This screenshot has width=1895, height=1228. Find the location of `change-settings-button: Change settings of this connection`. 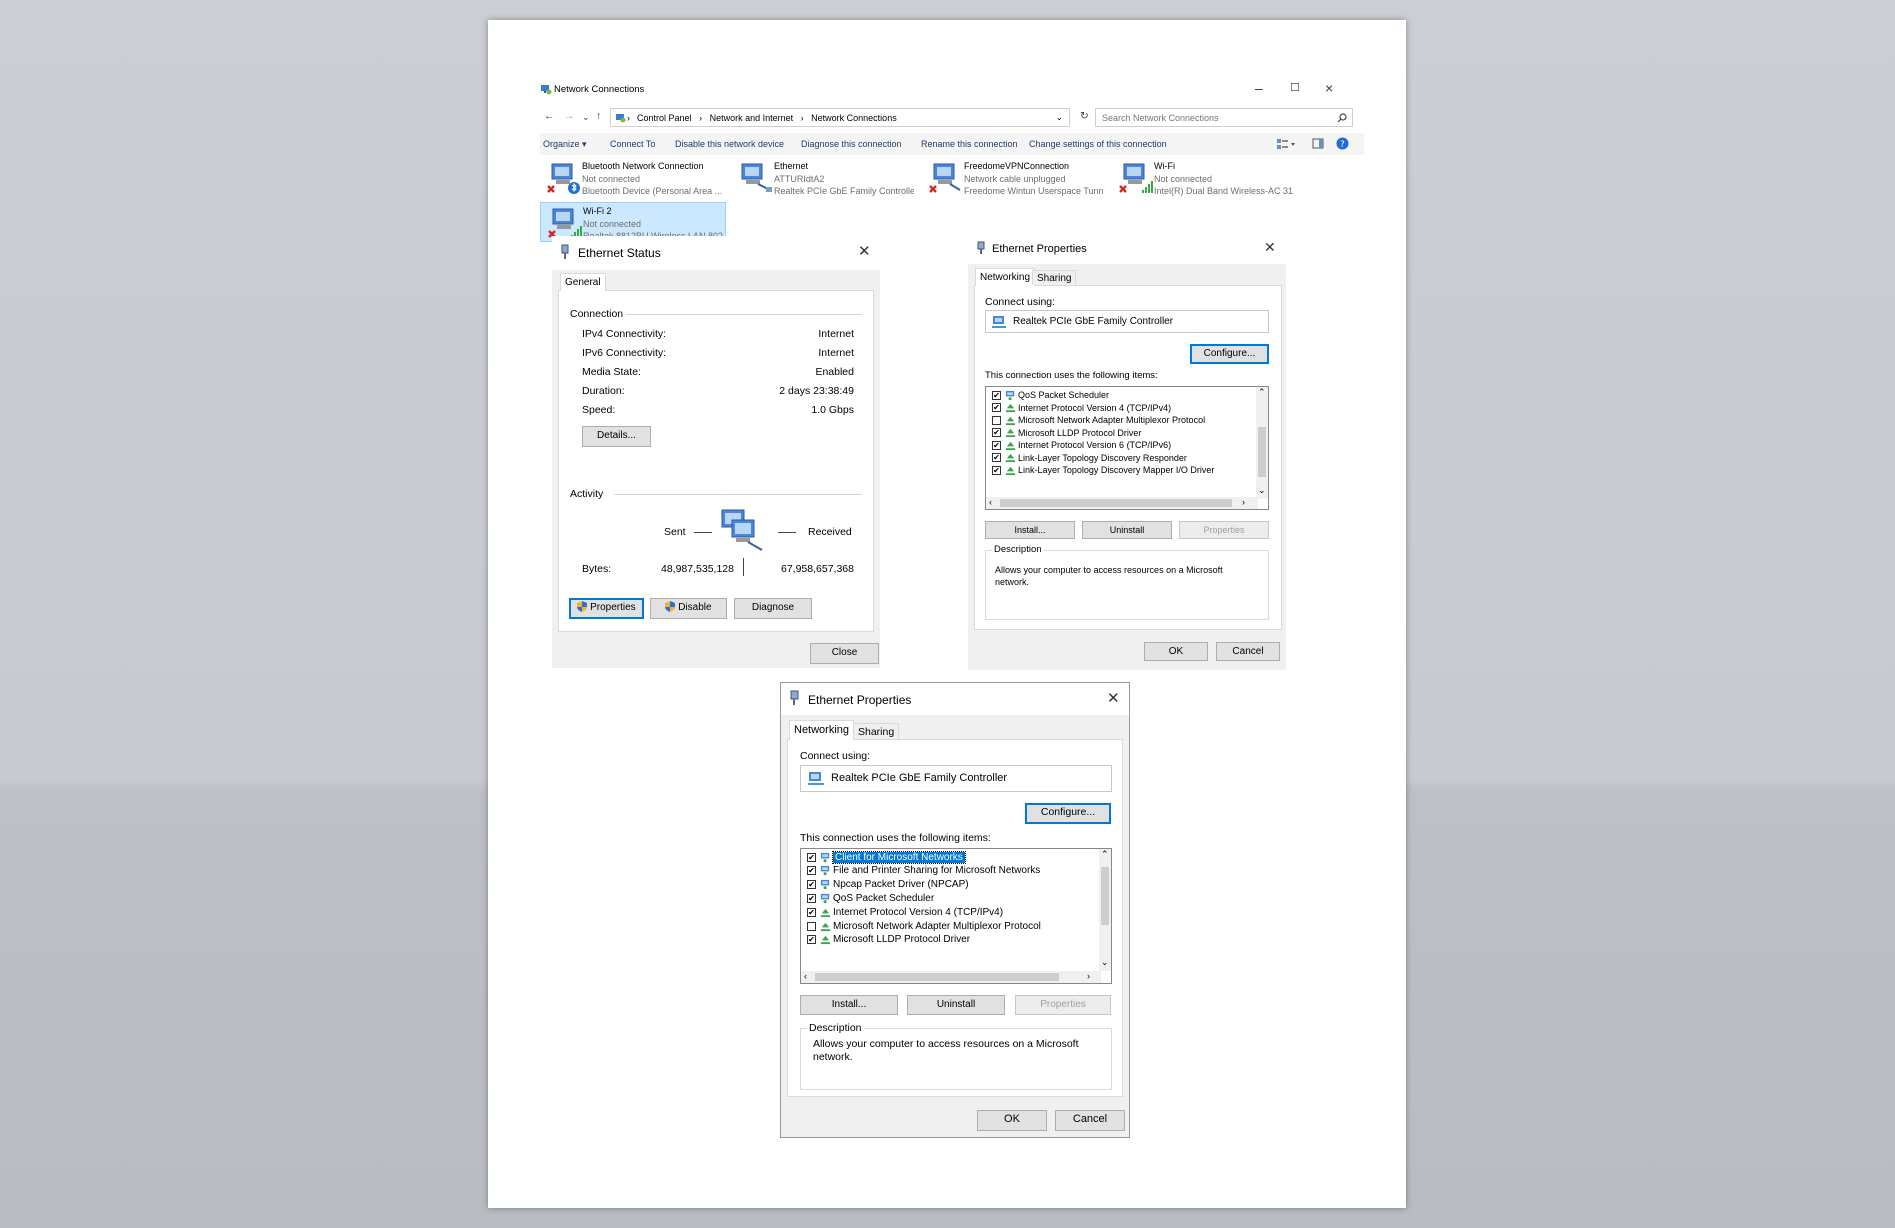

change-settings-button: Change settings of this connection is located at coordinates (1098, 144).